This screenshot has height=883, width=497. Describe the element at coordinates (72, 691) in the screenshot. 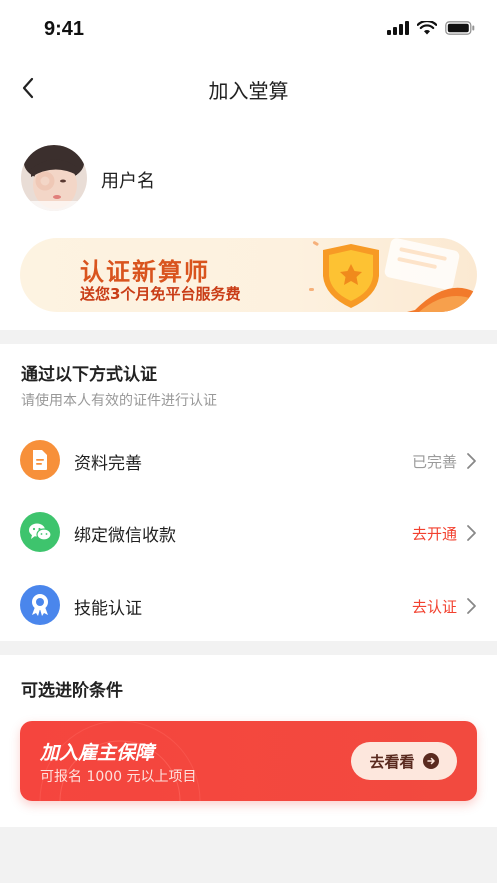

I see `advanced-title: 可选进阶条件` at that location.